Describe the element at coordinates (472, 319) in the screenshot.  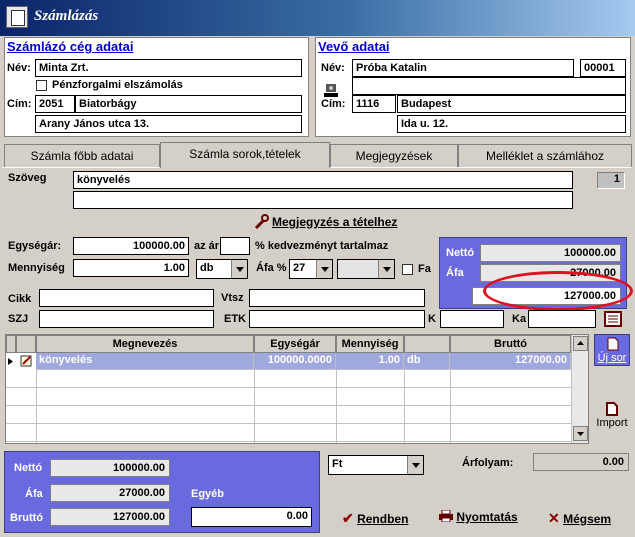
I see `k-field` at that location.